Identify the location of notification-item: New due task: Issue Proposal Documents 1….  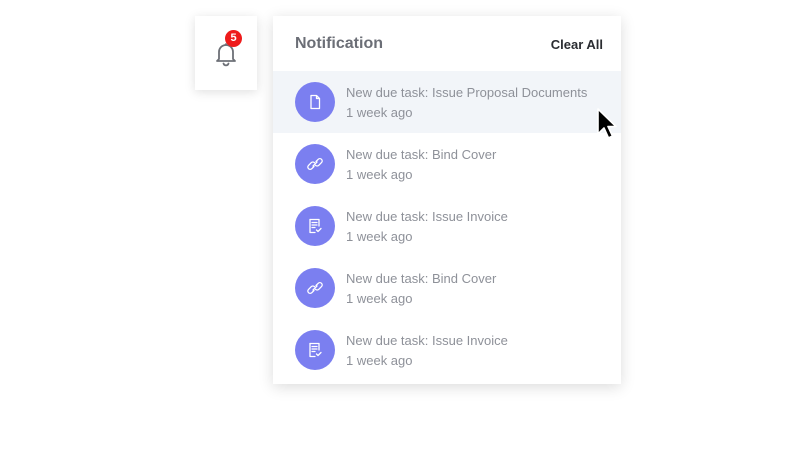
(447, 102).